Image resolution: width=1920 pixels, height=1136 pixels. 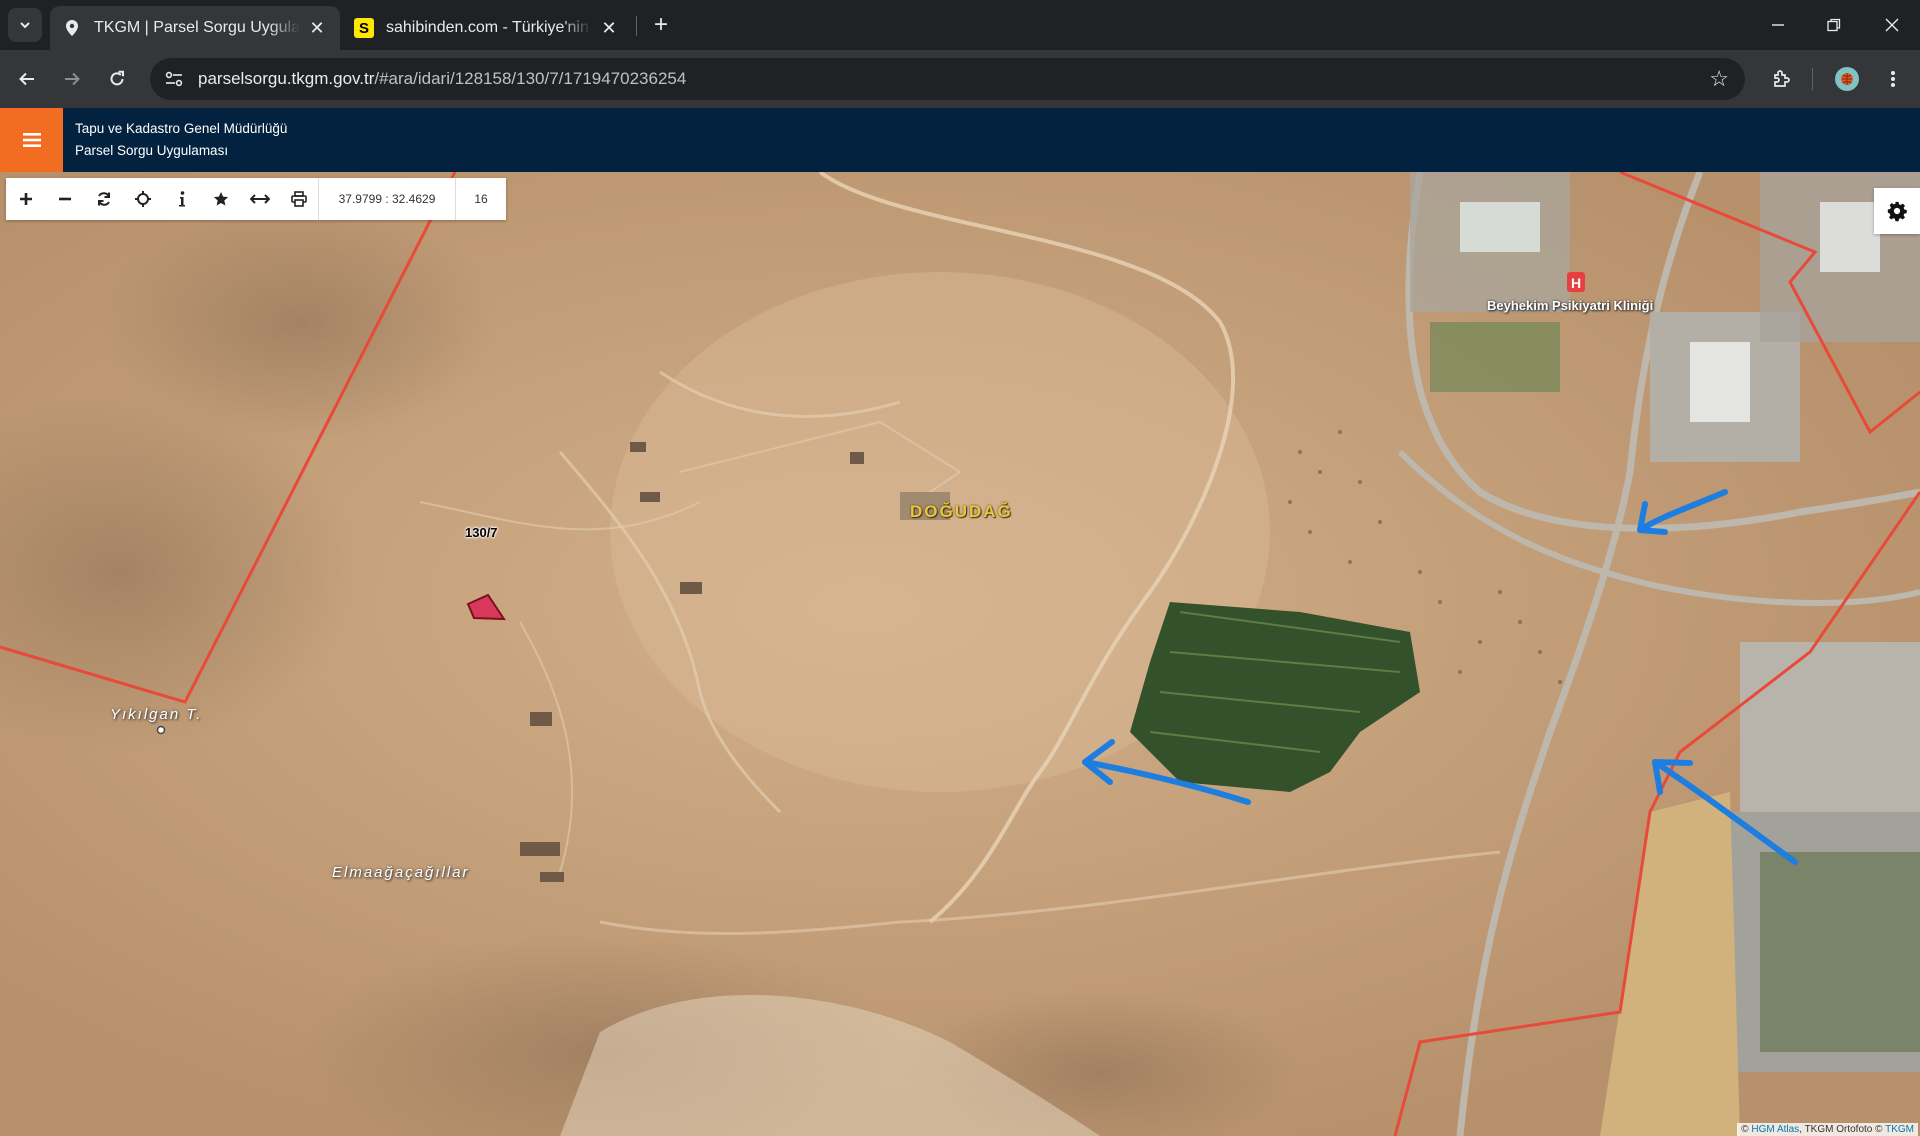 What do you see at coordinates (481, 199) in the screenshot?
I see `zoom-level: 16` at bounding box center [481, 199].